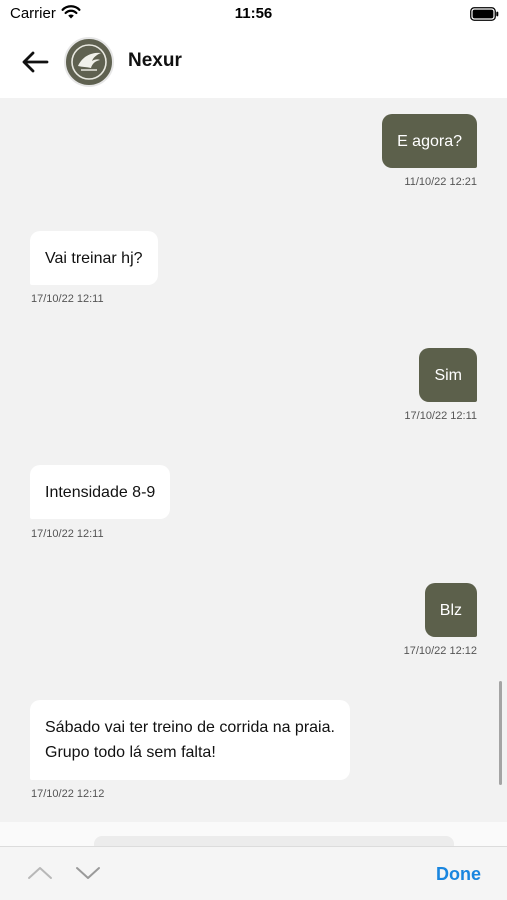 The height and width of the screenshot is (900, 507). I want to click on outgoing-message-bubble: E agora?, so click(429, 141).